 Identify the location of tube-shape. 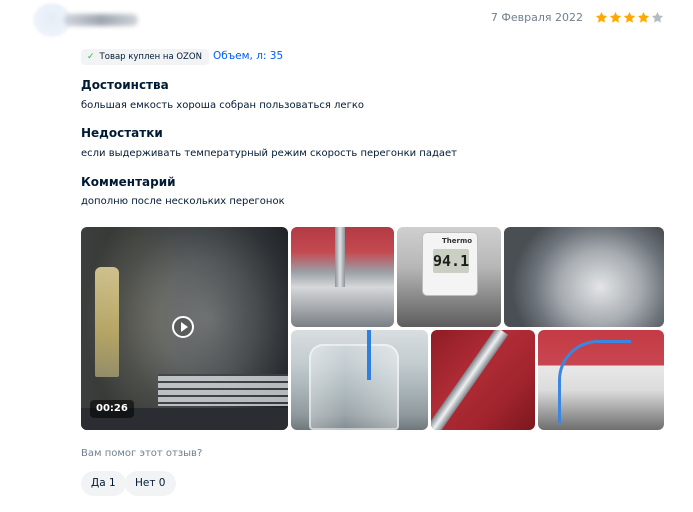
(369, 355).